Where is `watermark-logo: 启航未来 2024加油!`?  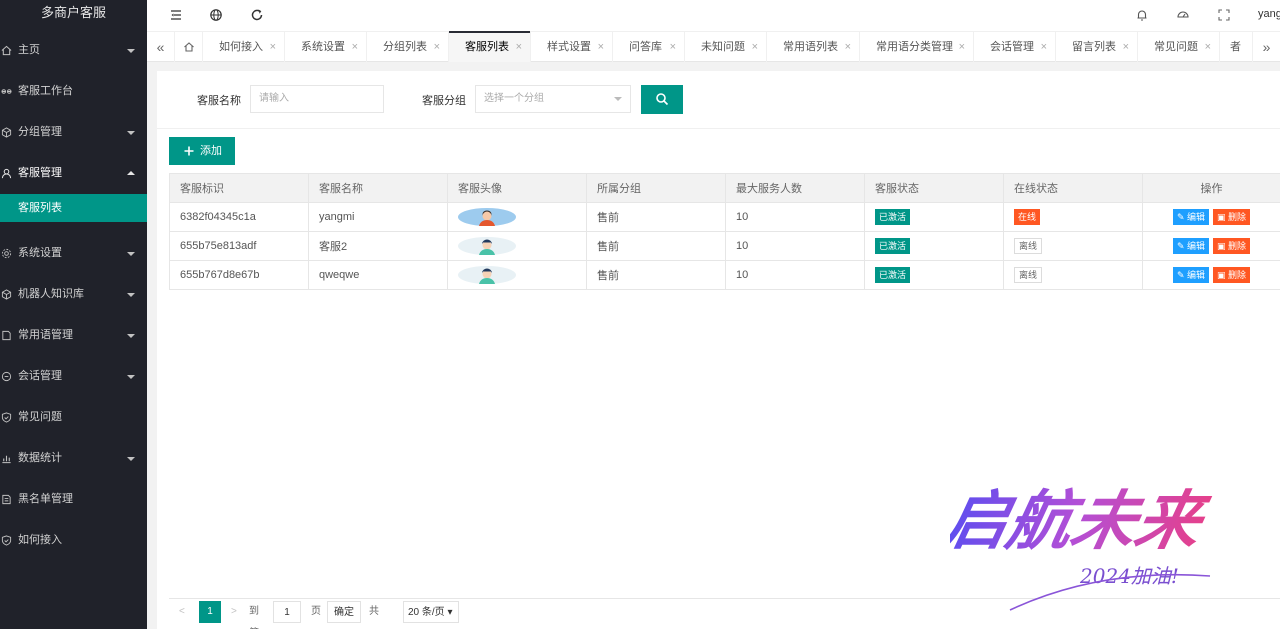 watermark-logo: 启航未来 2024加油! is located at coordinates (1083, 547).